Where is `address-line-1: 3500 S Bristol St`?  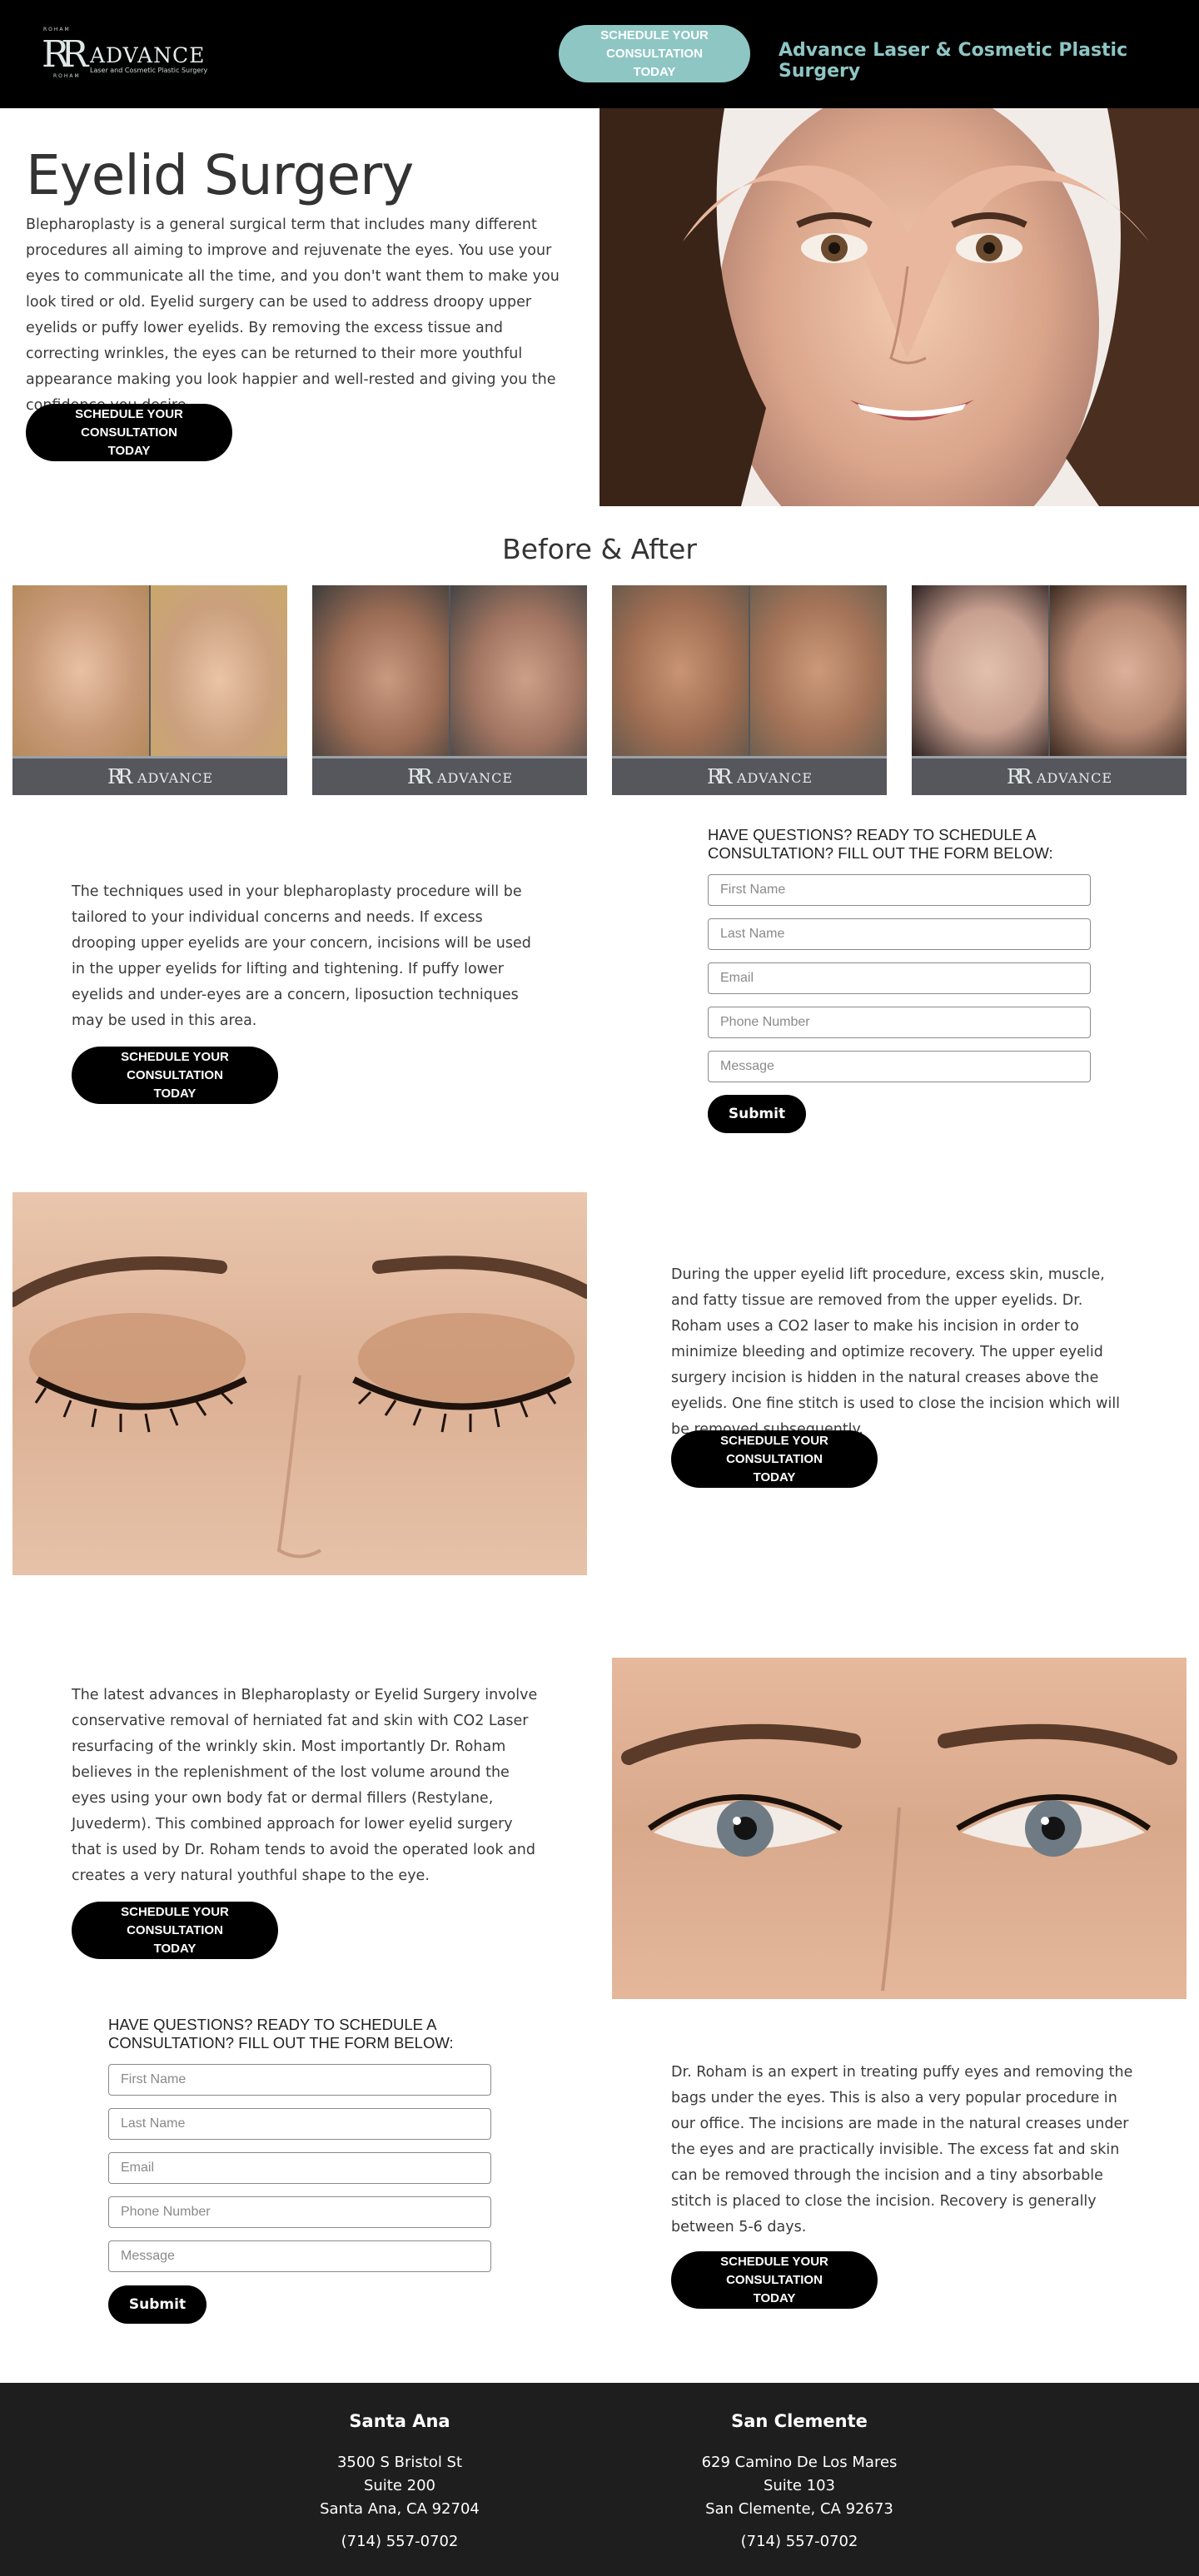
address-line-1: 3500 S Bristol St is located at coordinates (399, 2462).